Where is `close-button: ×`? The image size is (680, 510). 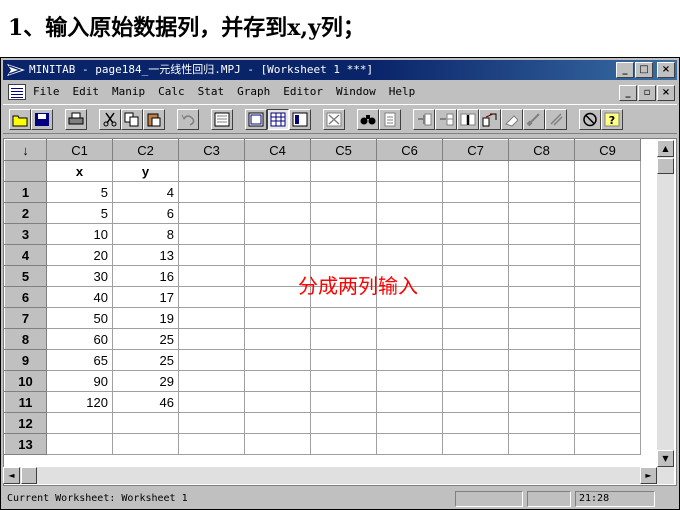
close-button: × is located at coordinates (666, 70).